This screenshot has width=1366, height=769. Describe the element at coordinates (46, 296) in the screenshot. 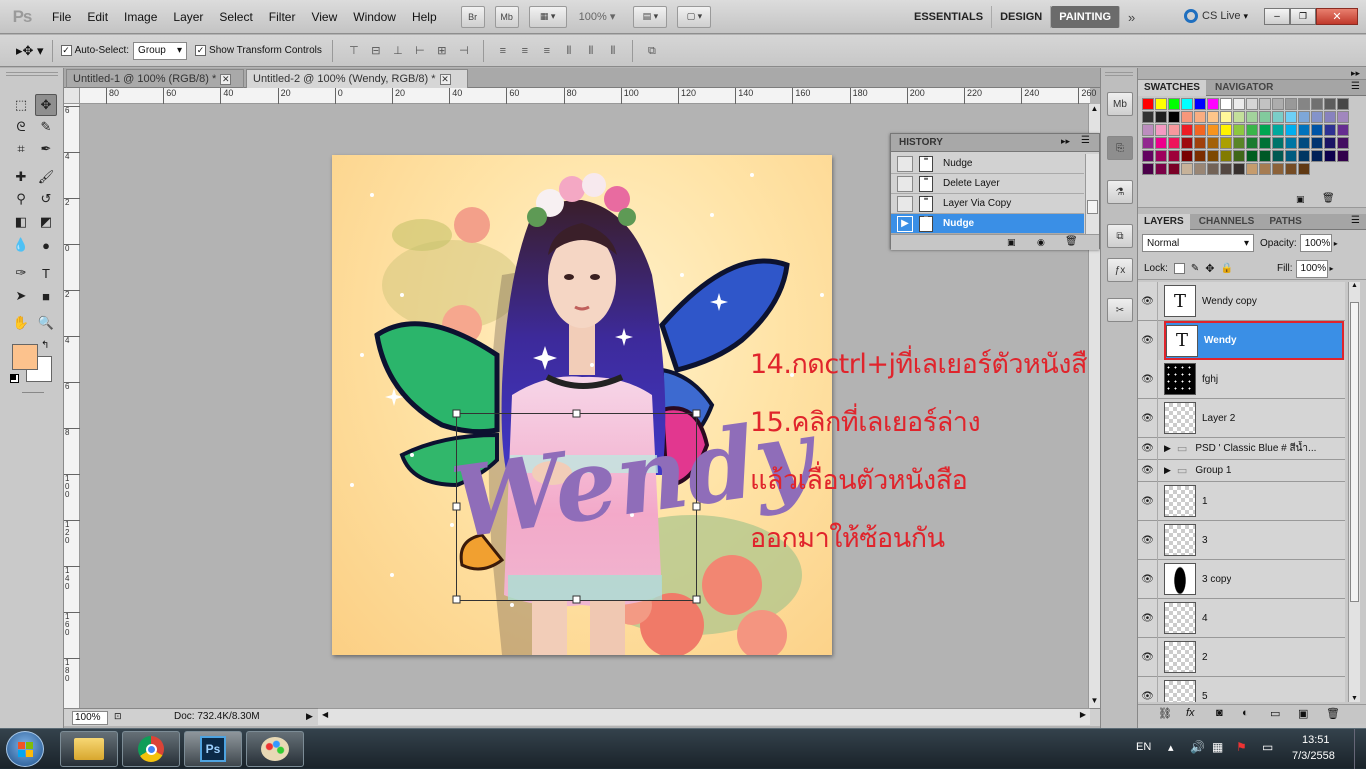

I see `shape-tool-icon: ■` at that location.